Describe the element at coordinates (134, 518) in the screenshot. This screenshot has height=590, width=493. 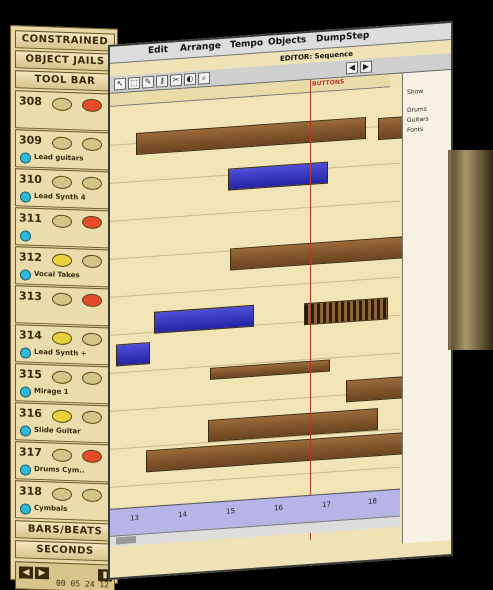
I see `ruler-label: 13` at that location.